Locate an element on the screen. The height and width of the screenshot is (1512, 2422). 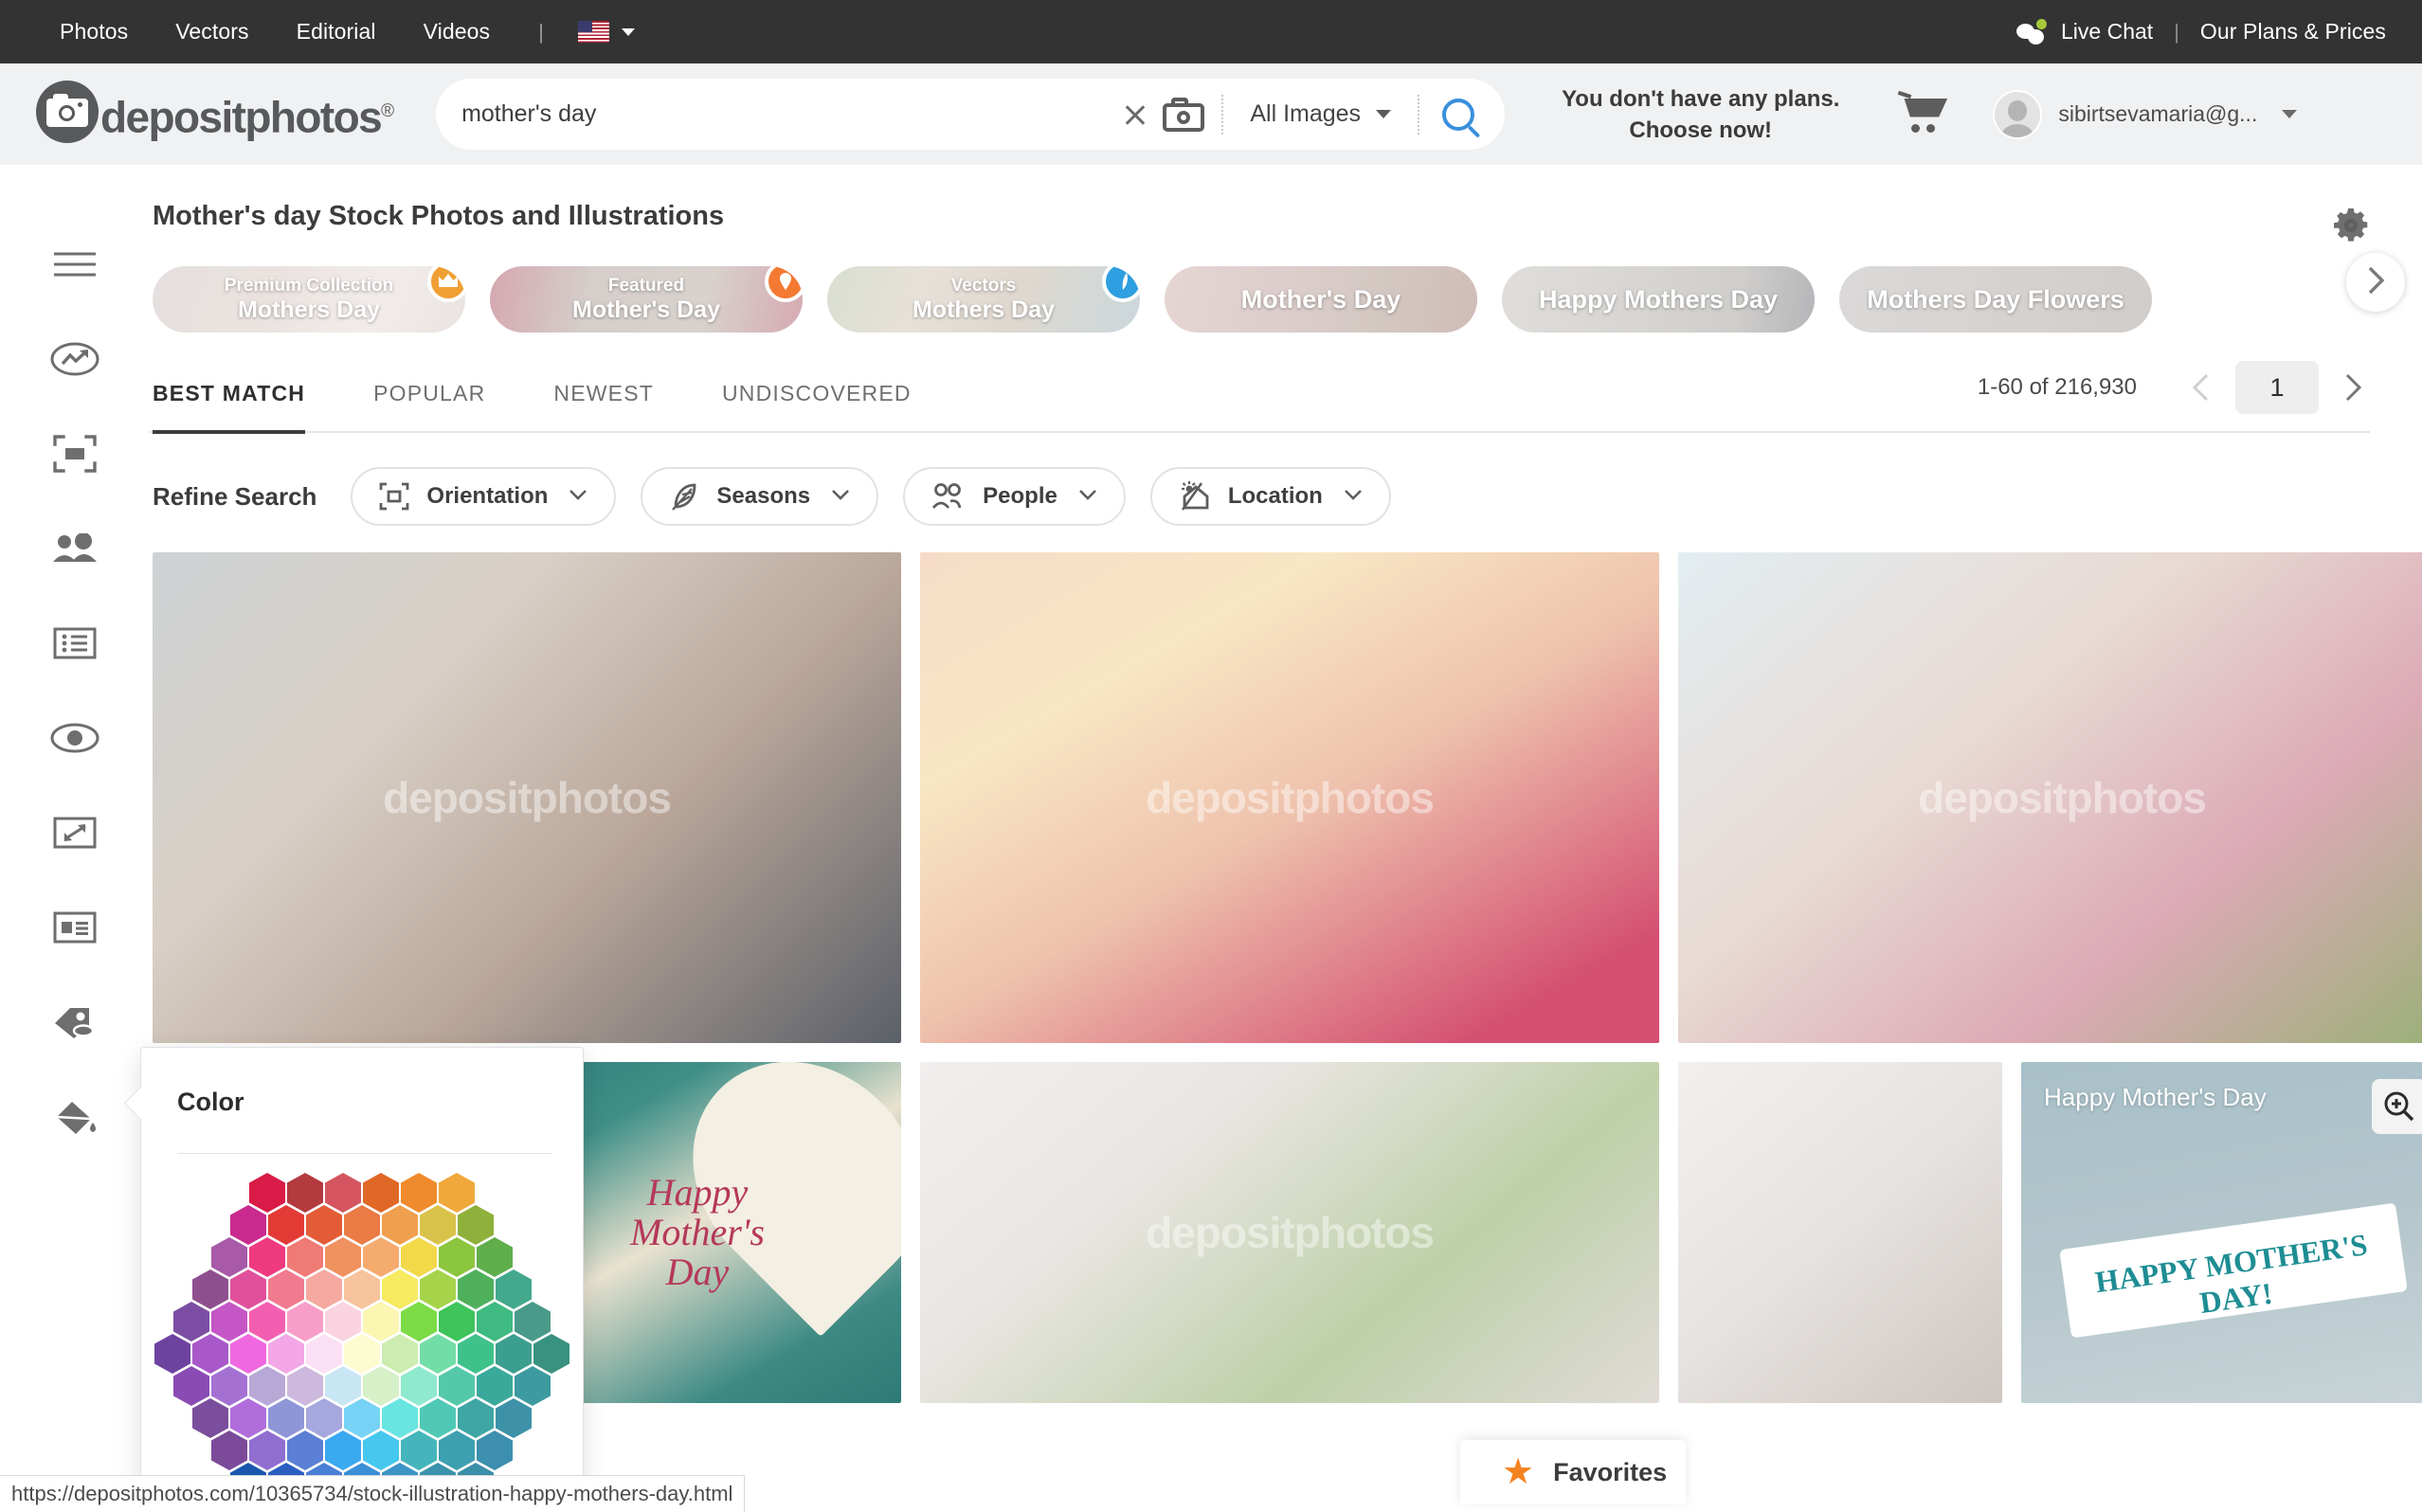
collection-pill-happy-mothers-day: Happy Mothers Day is located at coordinates (1658, 299).